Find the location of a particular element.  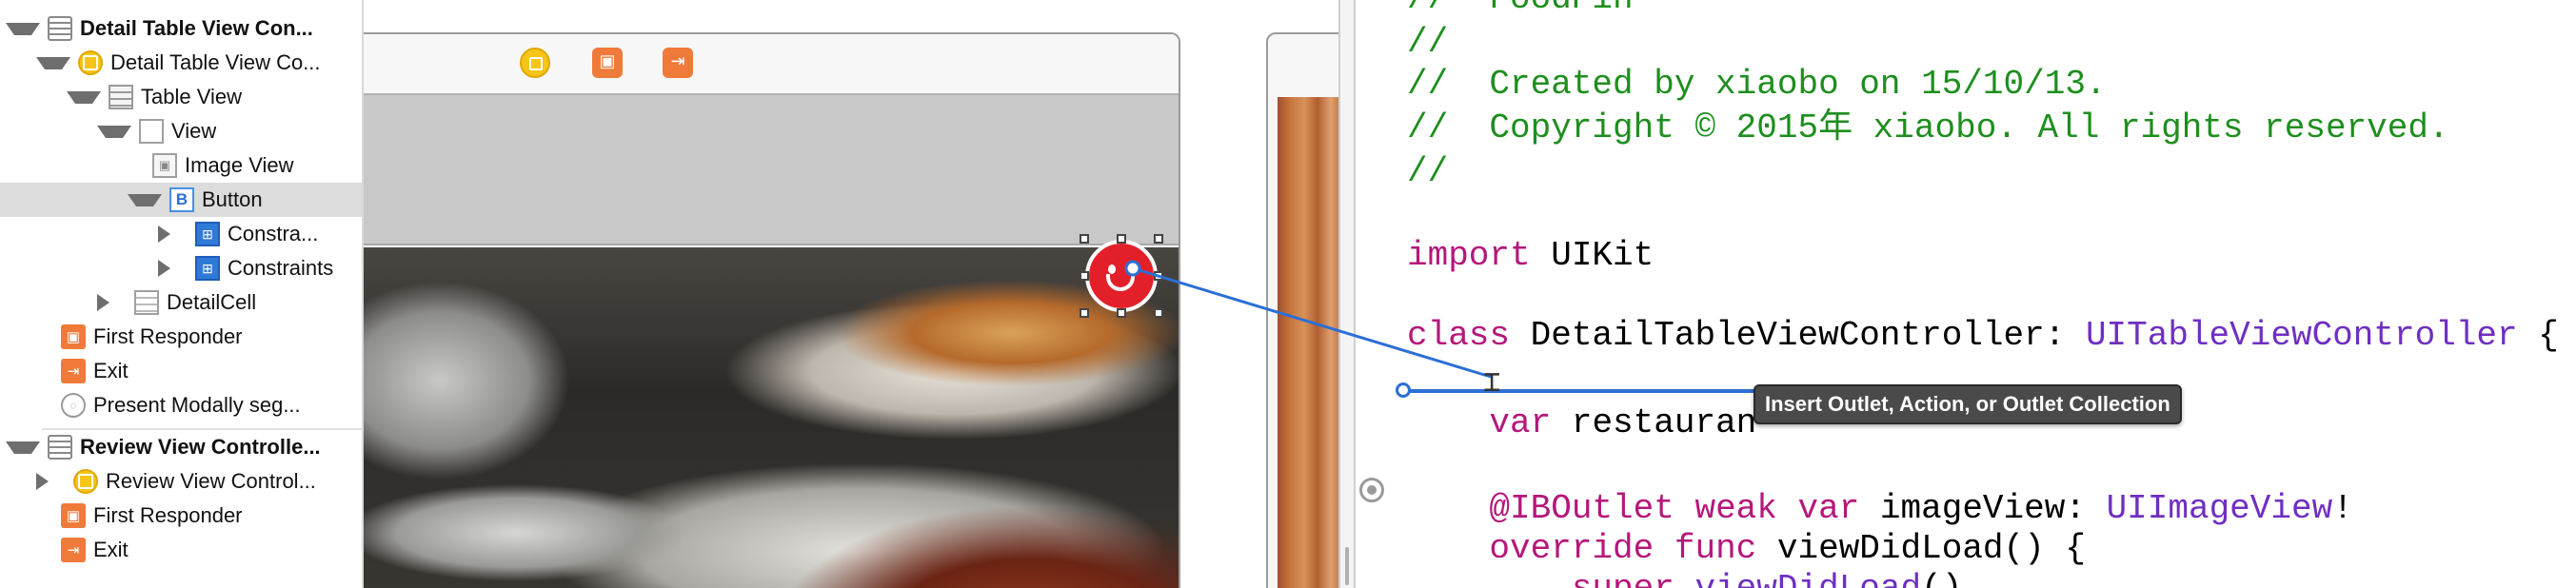

code-token: override is located at coordinates (1572, 548).